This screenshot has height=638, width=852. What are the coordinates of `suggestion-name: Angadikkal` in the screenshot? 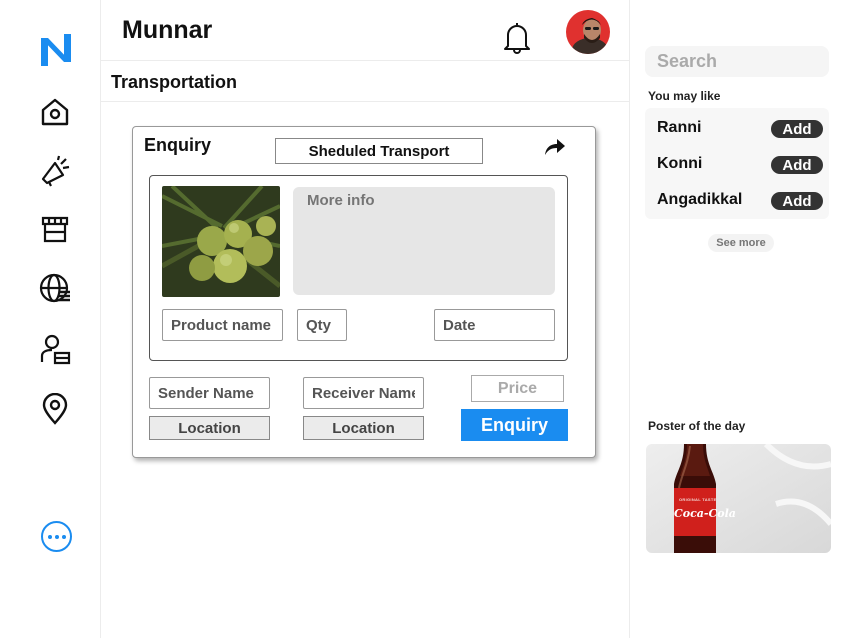 It's located at (699, 200).